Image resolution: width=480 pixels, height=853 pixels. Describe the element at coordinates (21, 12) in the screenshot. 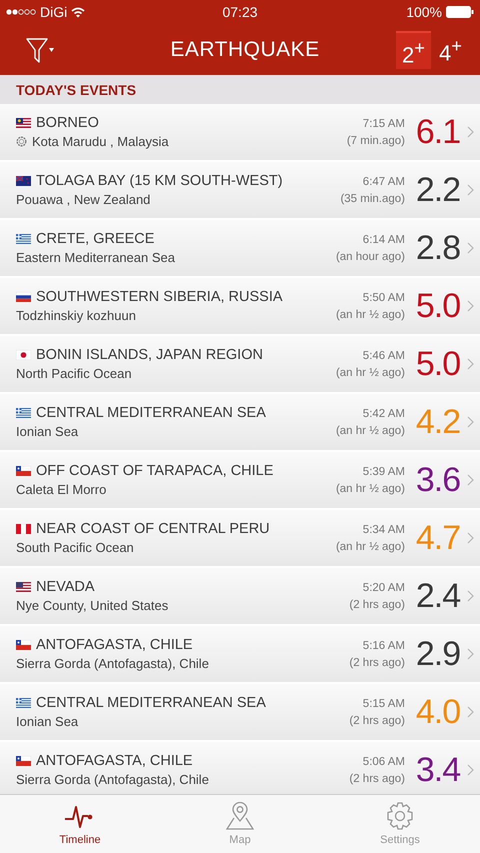

I see `signal-icon` at that location.